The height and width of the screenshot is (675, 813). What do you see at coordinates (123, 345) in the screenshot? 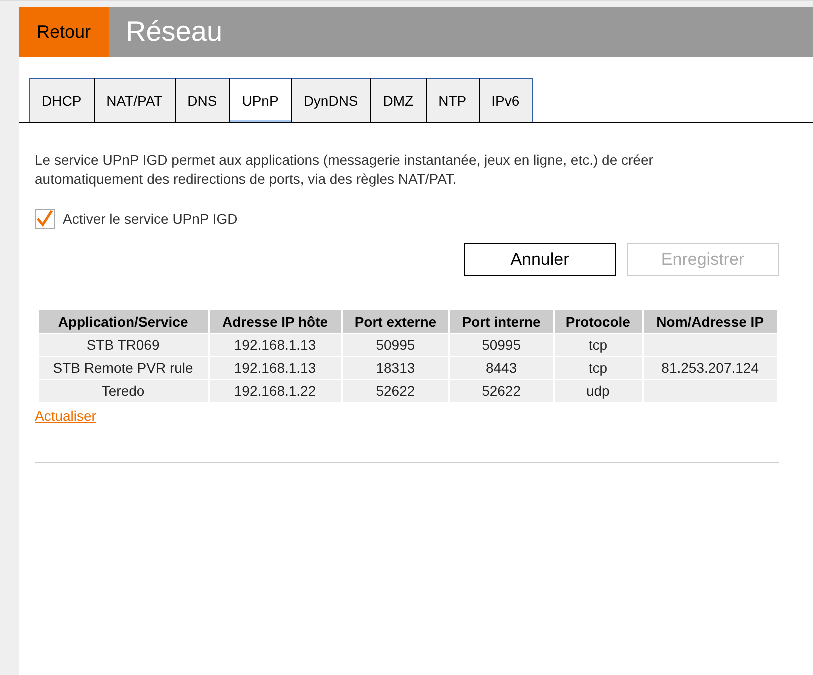
I see `table-cell: STB TR069` at bounding box center [123, 345].